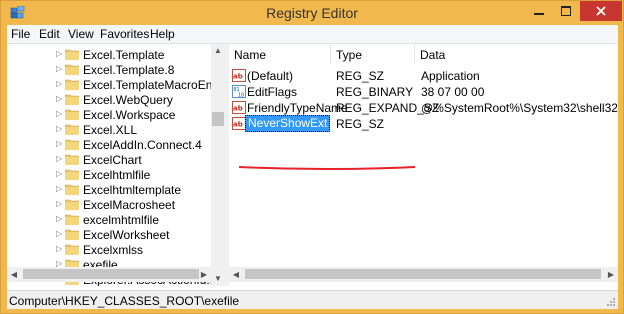 The width and height of the screenshot is (624, 314). I want to click on tree-item-label: ExcelWorksheet, so click(126, 235).